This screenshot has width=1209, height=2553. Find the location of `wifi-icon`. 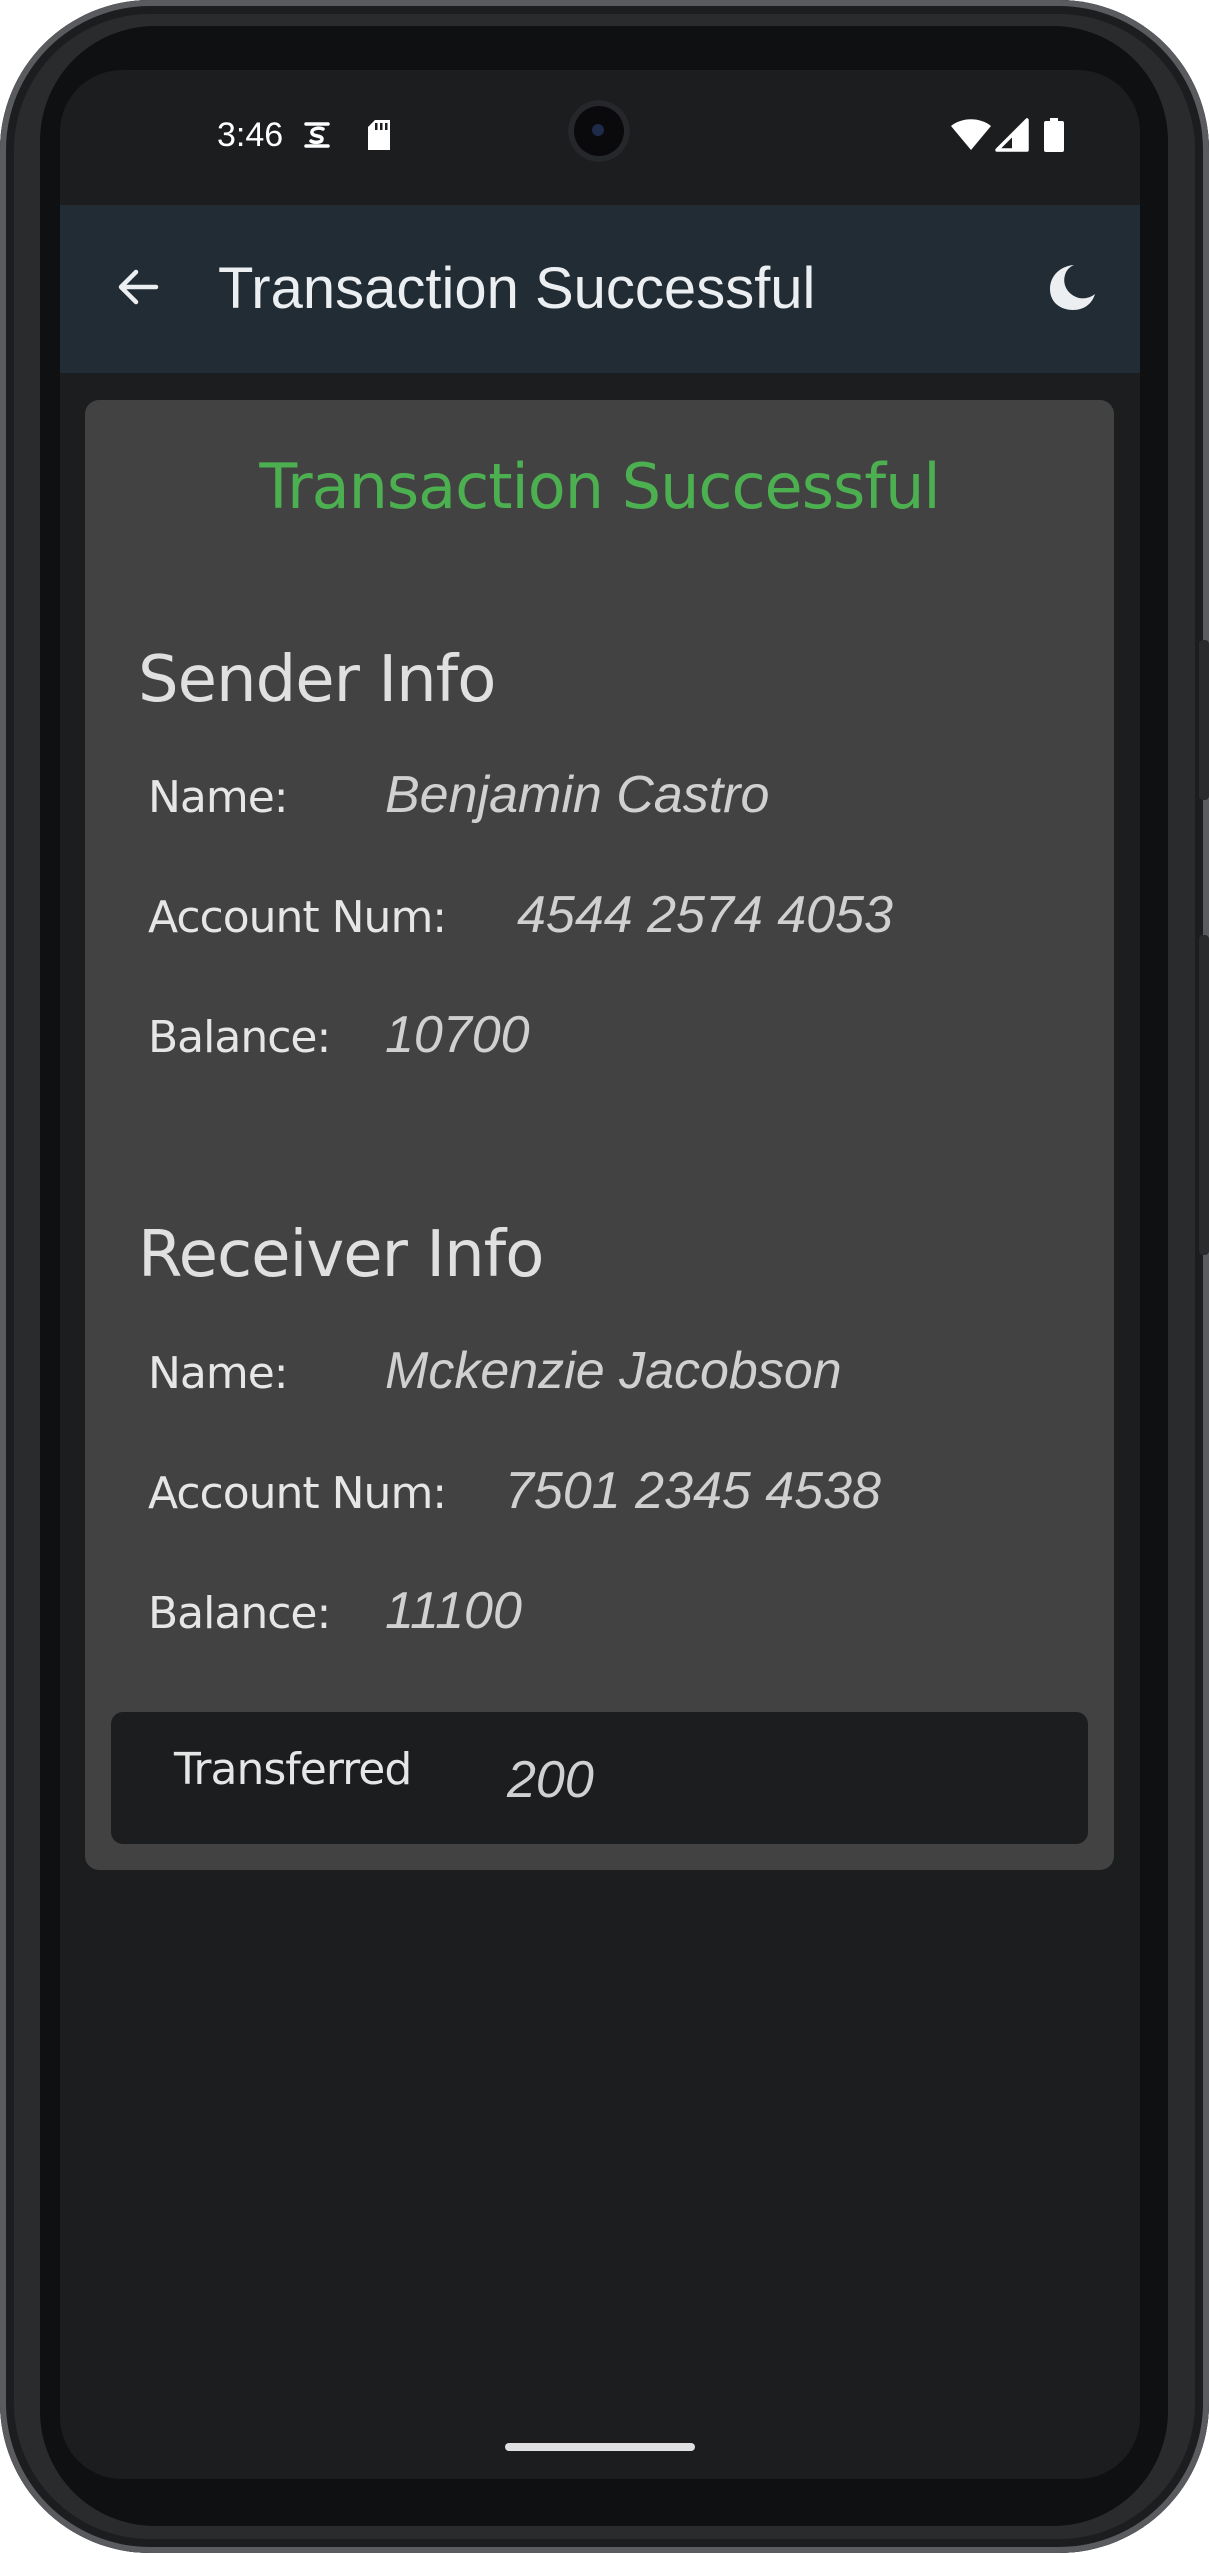

wifi-icon is located at coordinates (971, 135).